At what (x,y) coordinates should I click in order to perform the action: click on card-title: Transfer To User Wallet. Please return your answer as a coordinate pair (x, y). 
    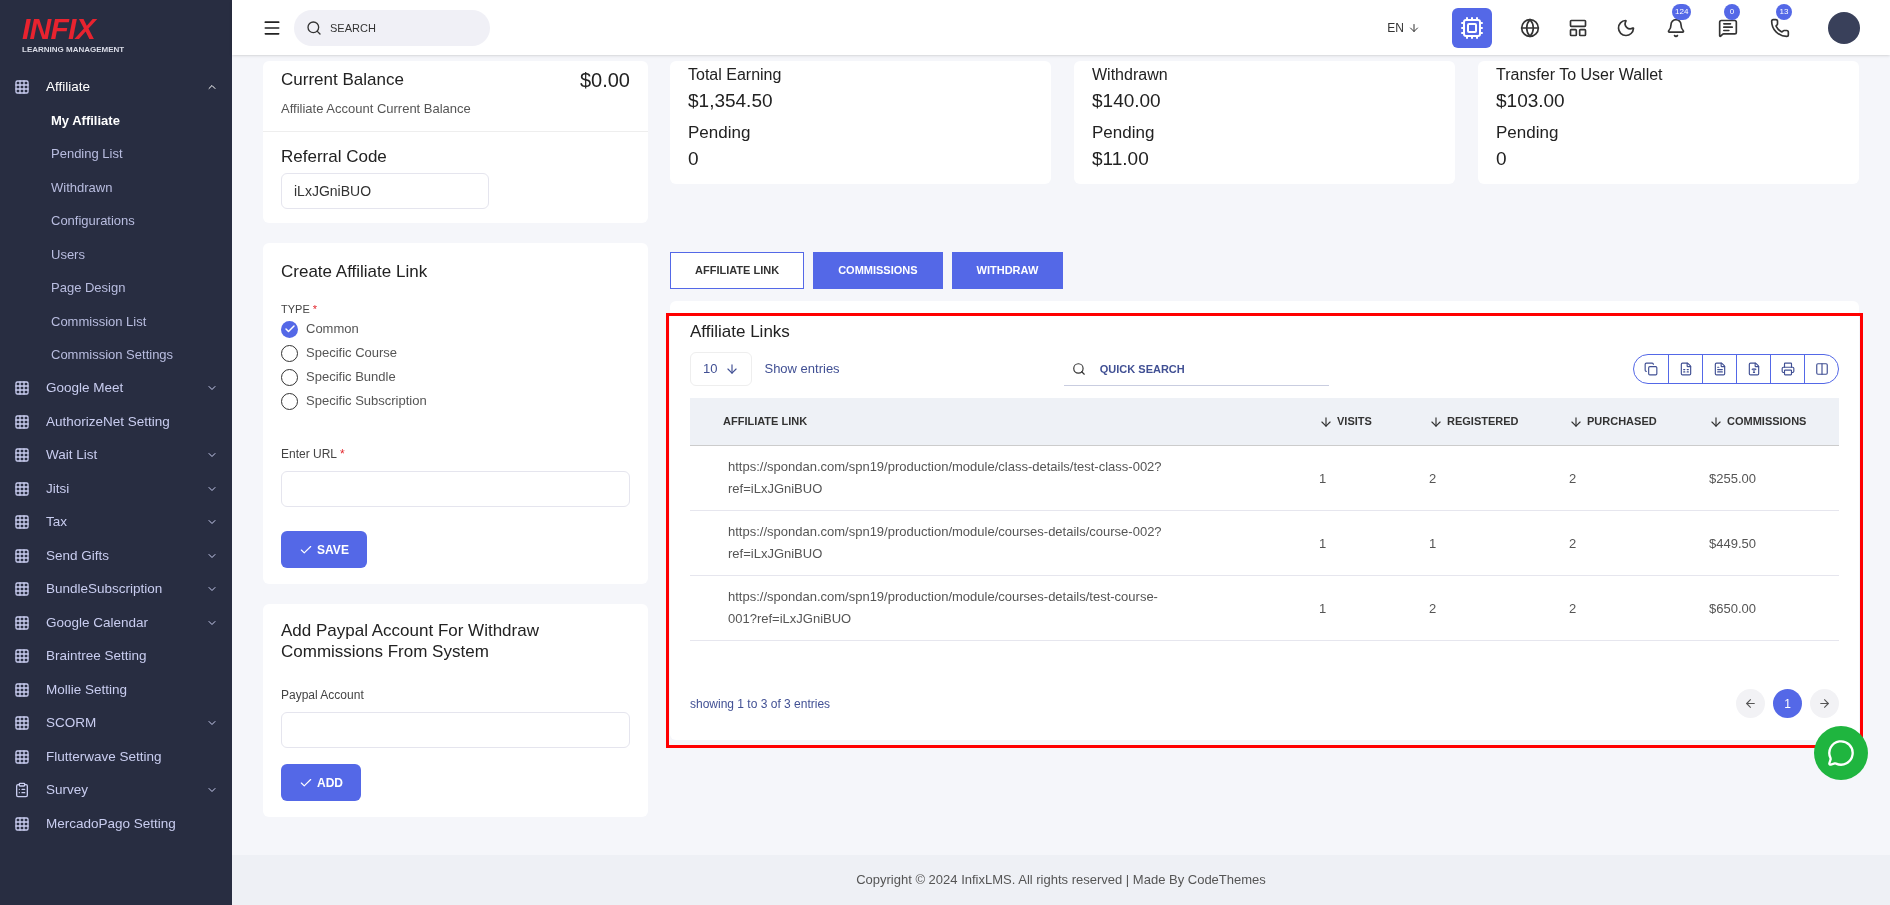
    Looking at the image, I should click on (1580, 75).